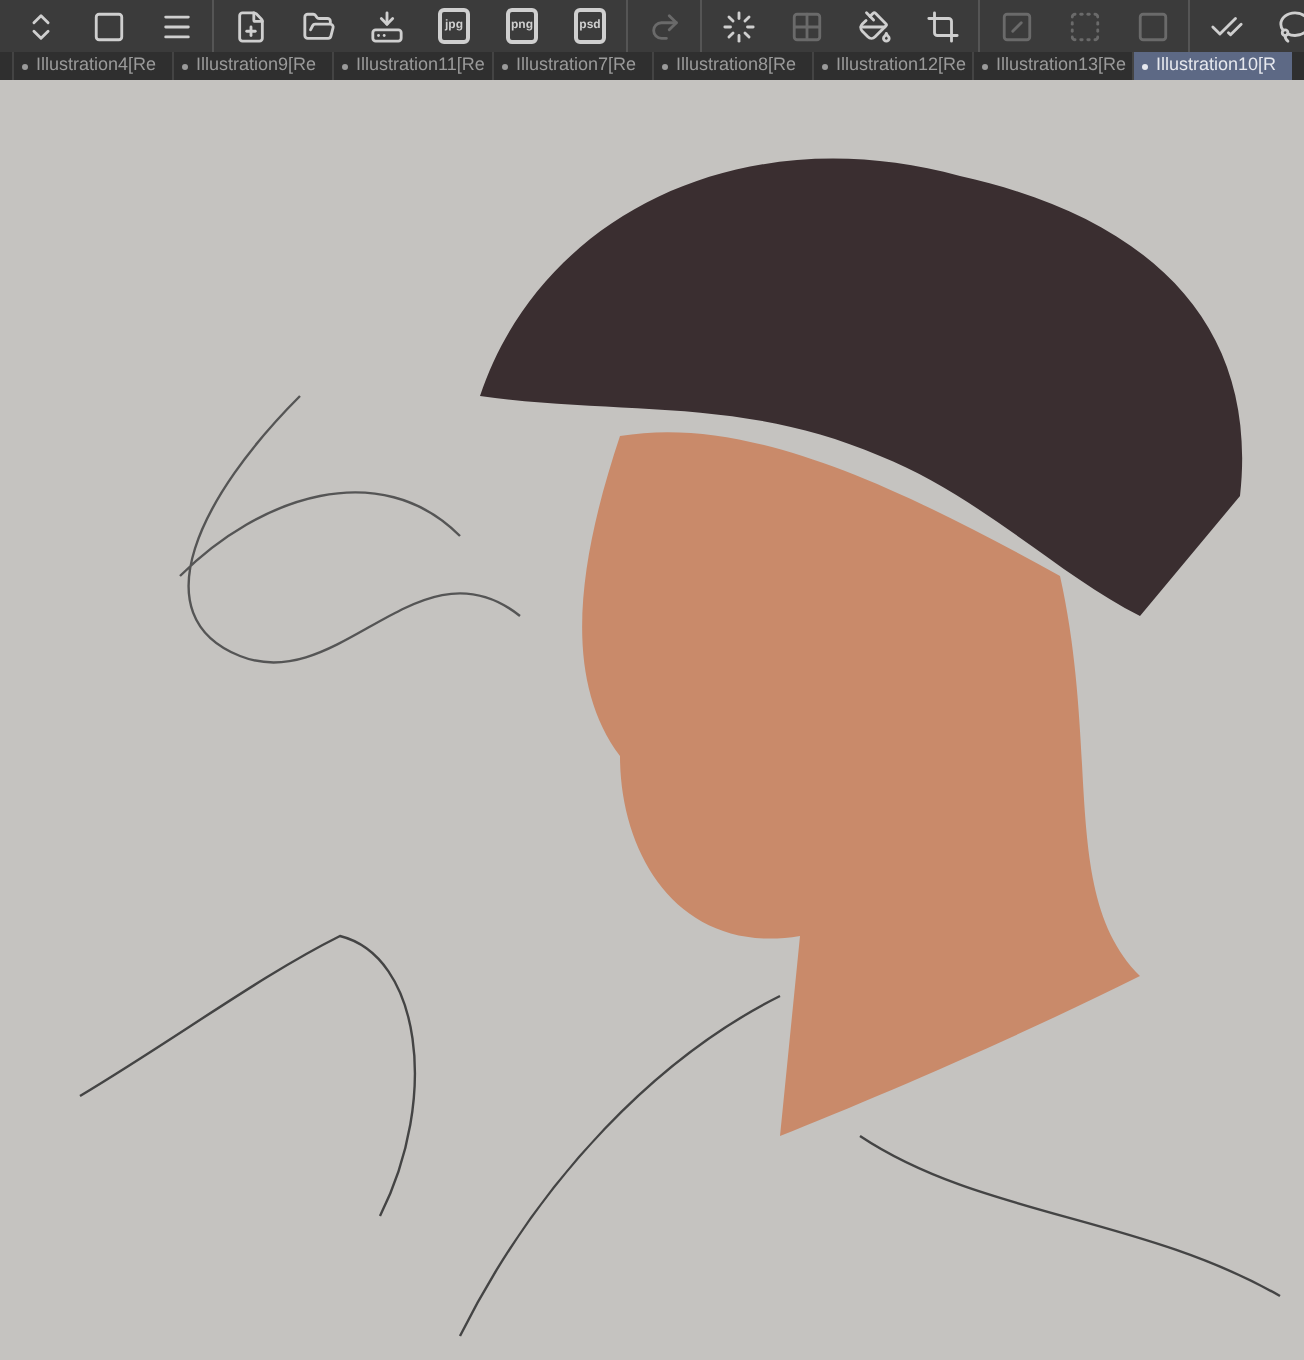 This screenshot has width=1304, height=1360. I want to click on paint-bucket-icon, so click(874, 26).